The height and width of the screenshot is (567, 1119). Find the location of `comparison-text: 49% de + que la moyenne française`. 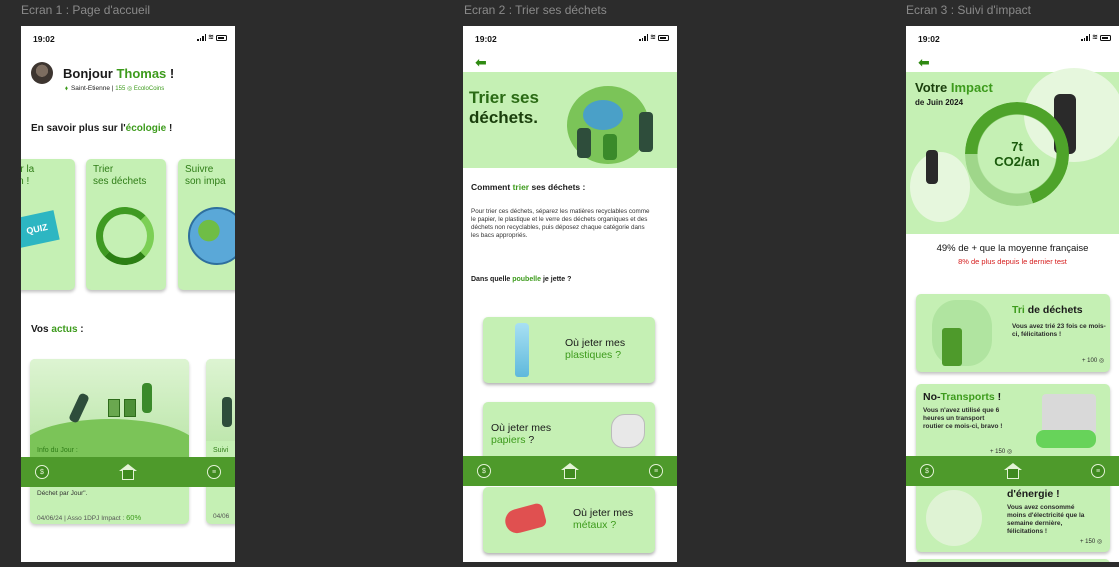

comparison-text: 49% de + que la moyenne française is located at coordinates (1012, 248).